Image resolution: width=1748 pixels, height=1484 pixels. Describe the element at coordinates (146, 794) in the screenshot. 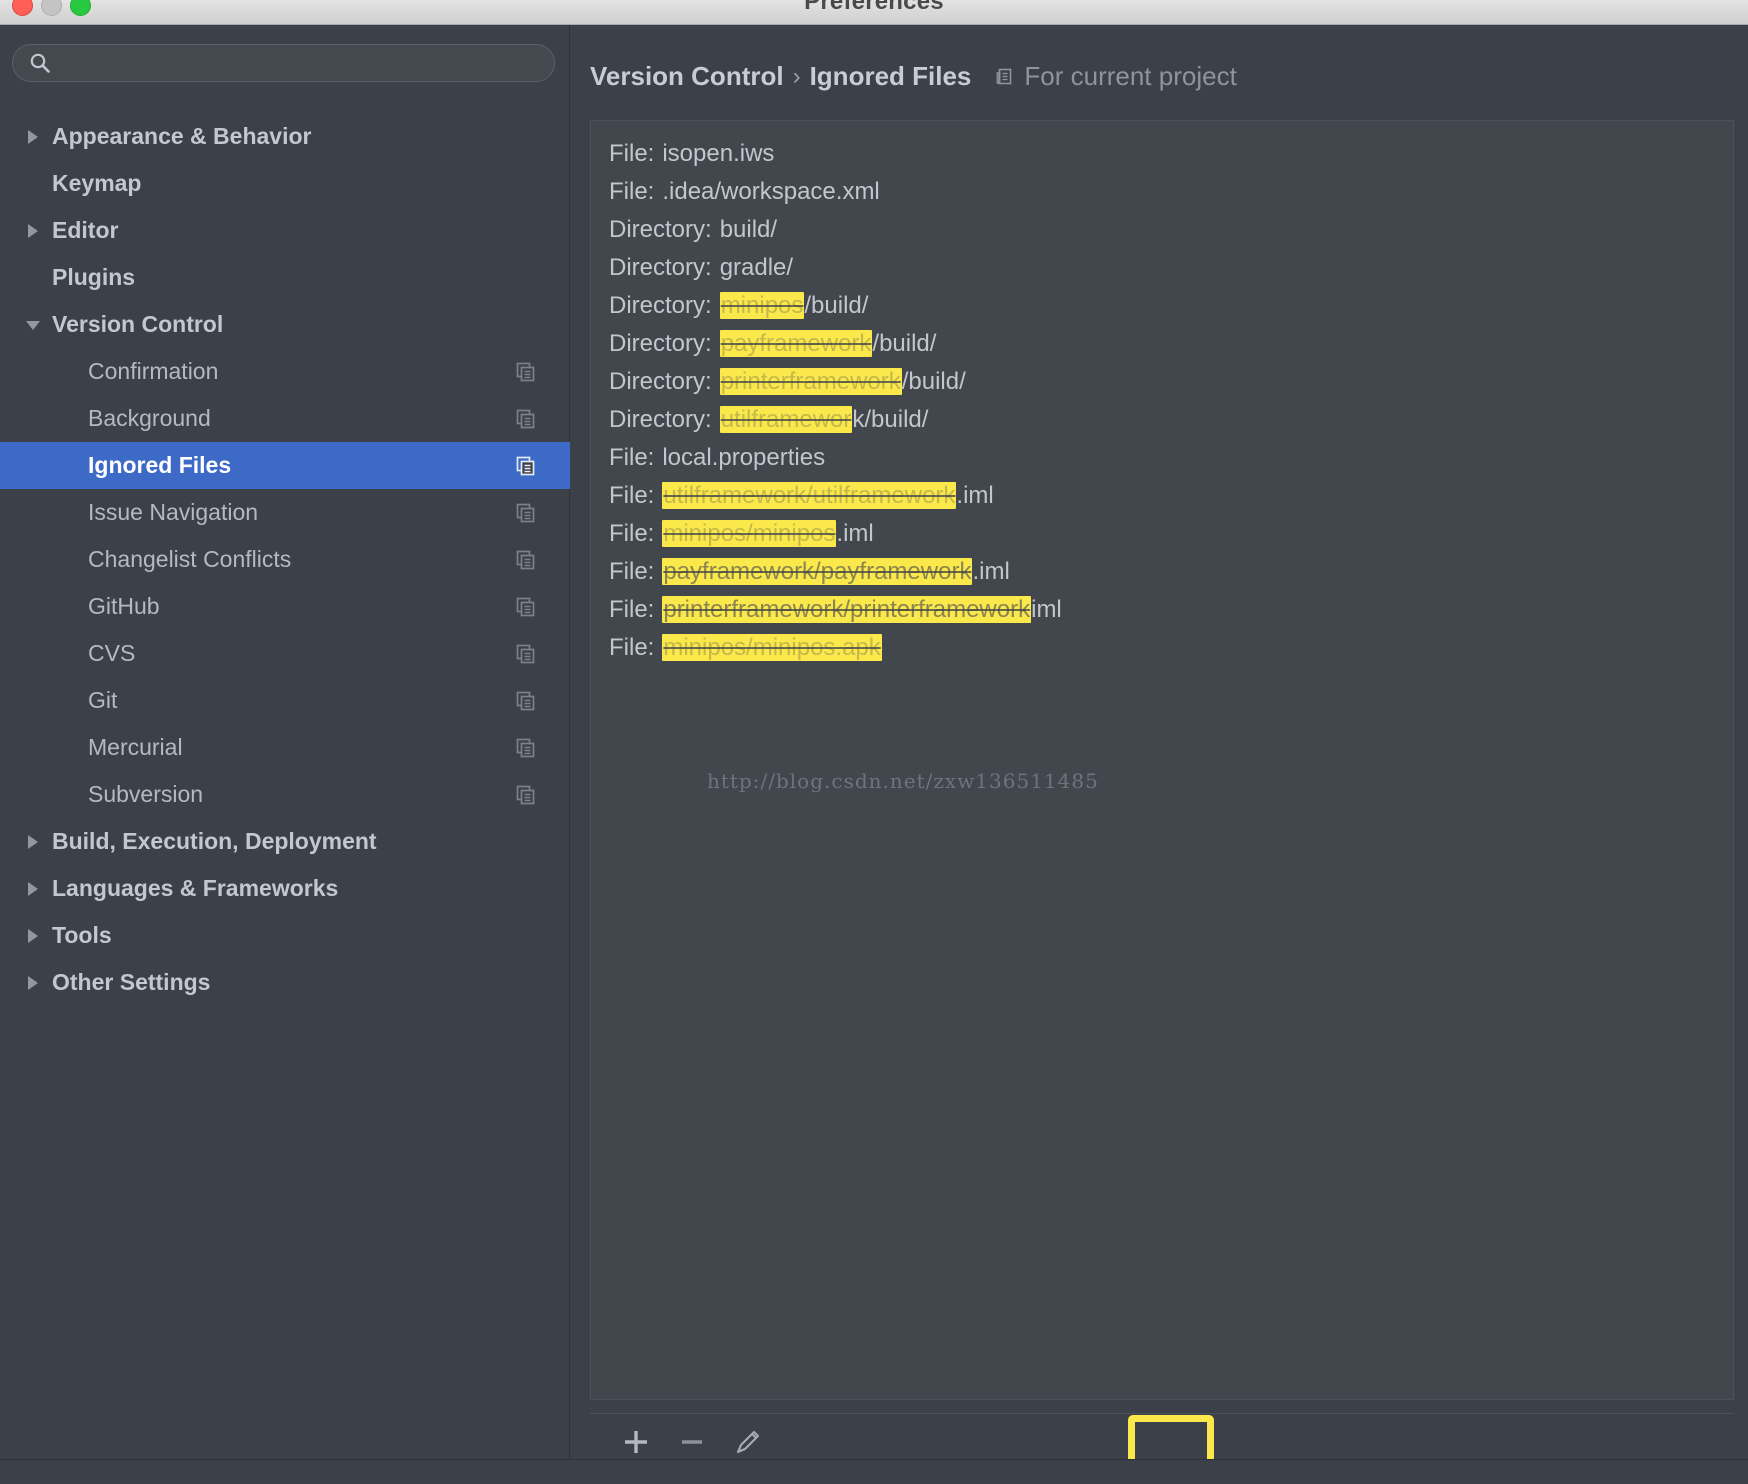

I see `sidebar-item-label: Subversion` at that location.